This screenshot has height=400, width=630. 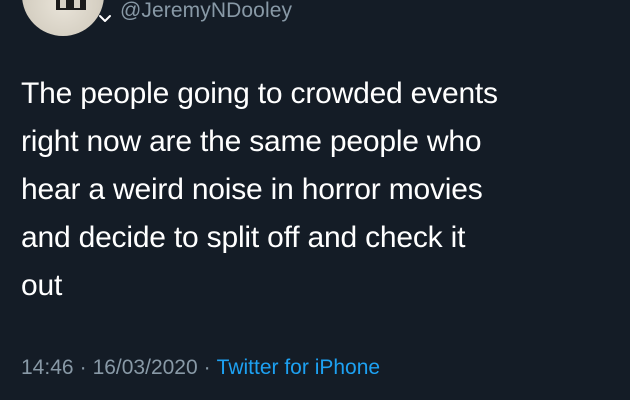 What do you see at coordinates (63, 18) in the screenshot?
I see `avatar` at bounding box center [63, 18].